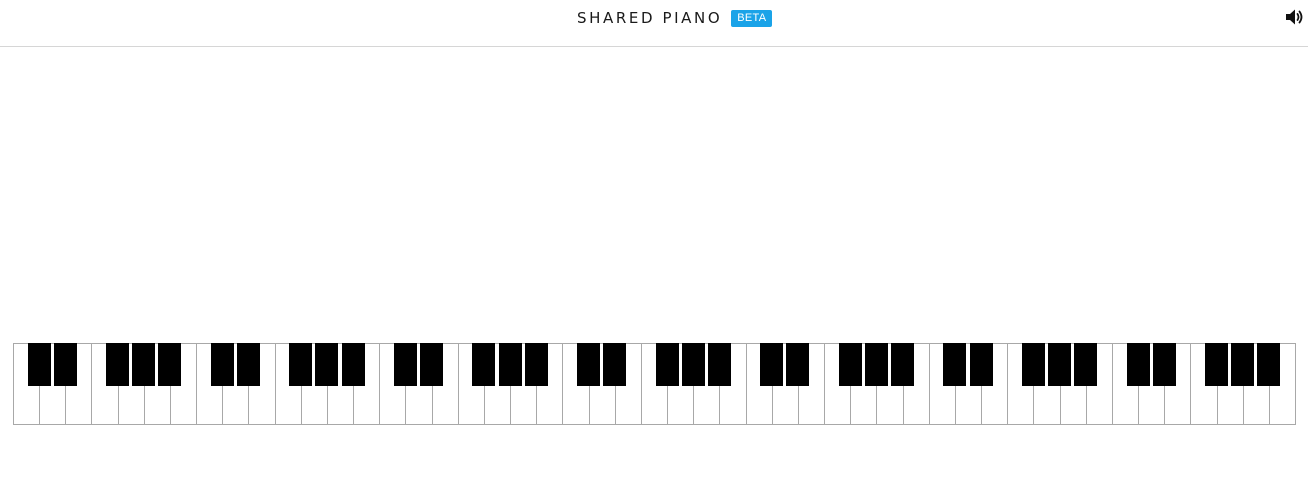  Describe the element at coordinates (327, 364) in the screenshot. I see `black-key-gsharp2` at that location.